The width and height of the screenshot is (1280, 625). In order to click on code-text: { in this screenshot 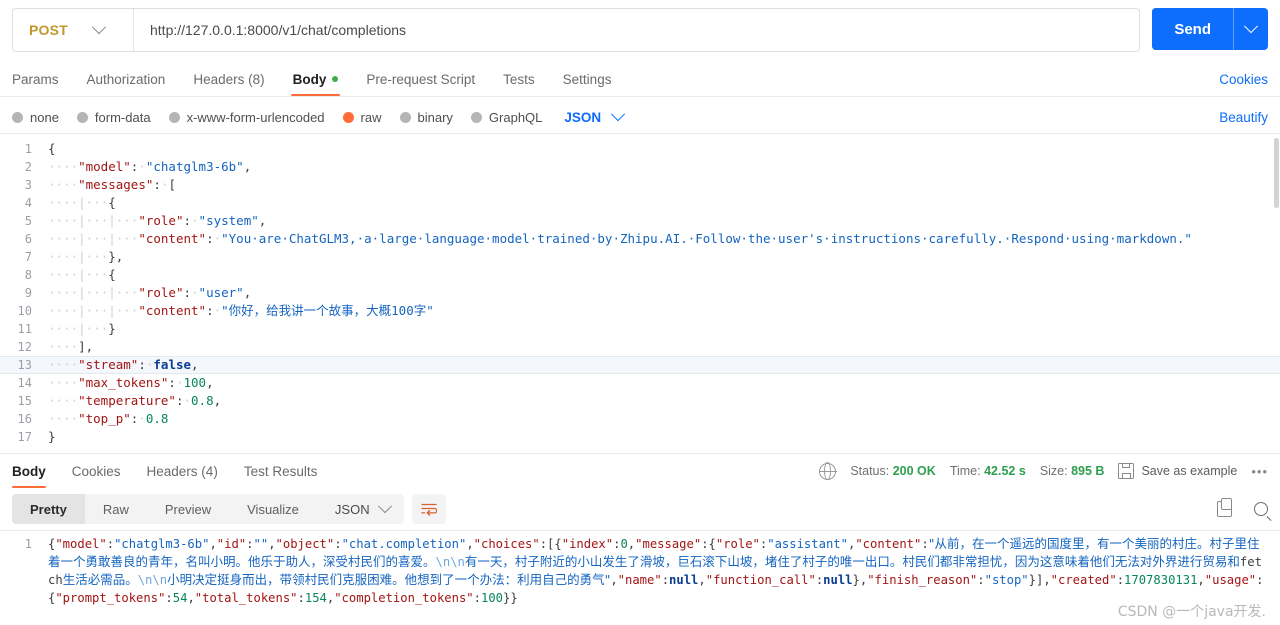, I will do `click(50, 149)`.